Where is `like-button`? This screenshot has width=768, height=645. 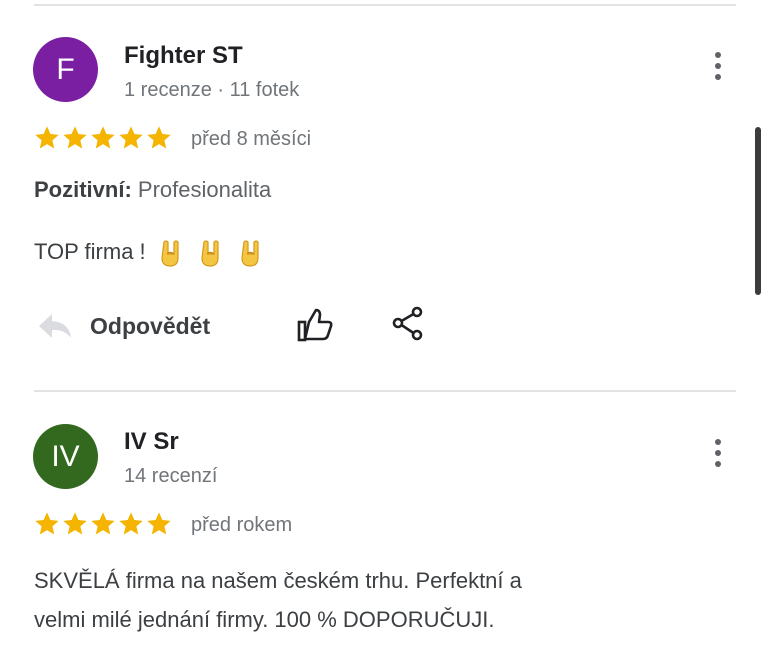 like-button is located at coordinates (315, 326).